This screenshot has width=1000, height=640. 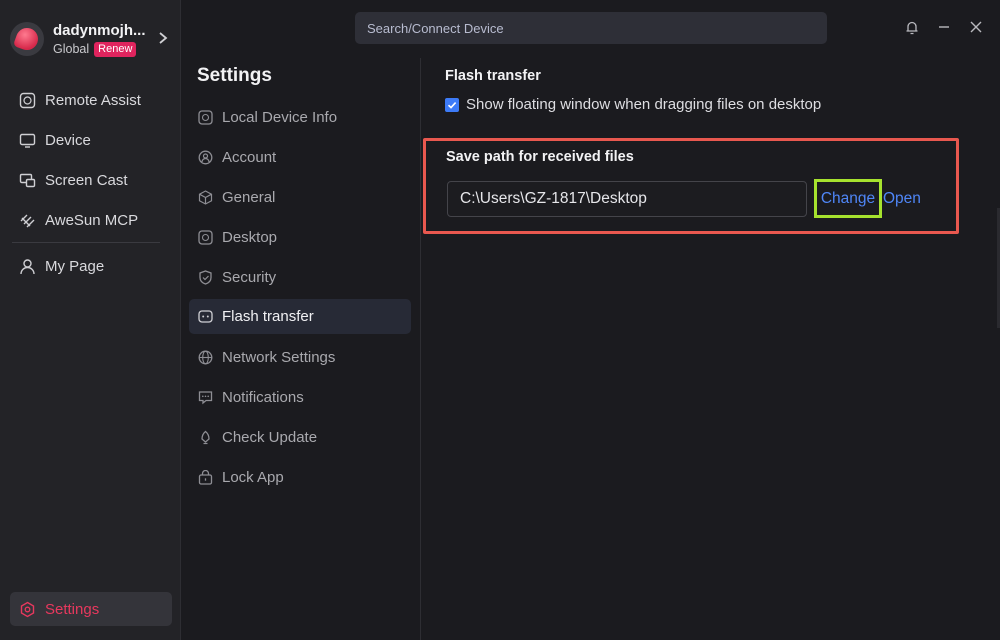 What do you see at coordinates (249, 157) in the screenshot?
I see `settings-item-label: Account` at bounding box center [249, 157].